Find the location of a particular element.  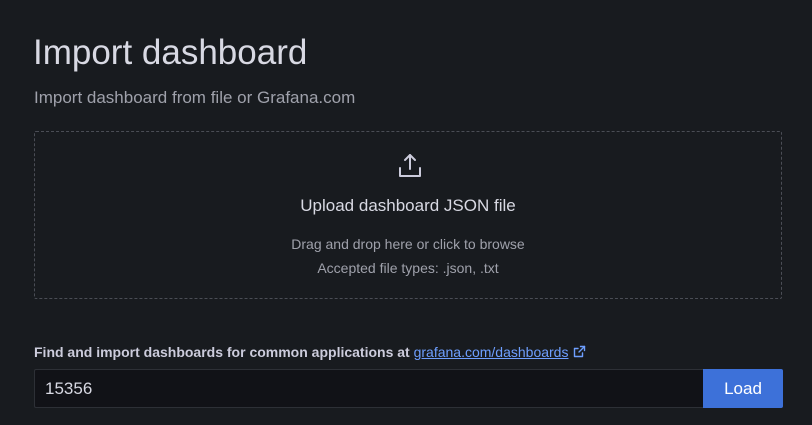

upload-hint-drag: Drag and drop here or click to browse is located at coordinates (408, 244).